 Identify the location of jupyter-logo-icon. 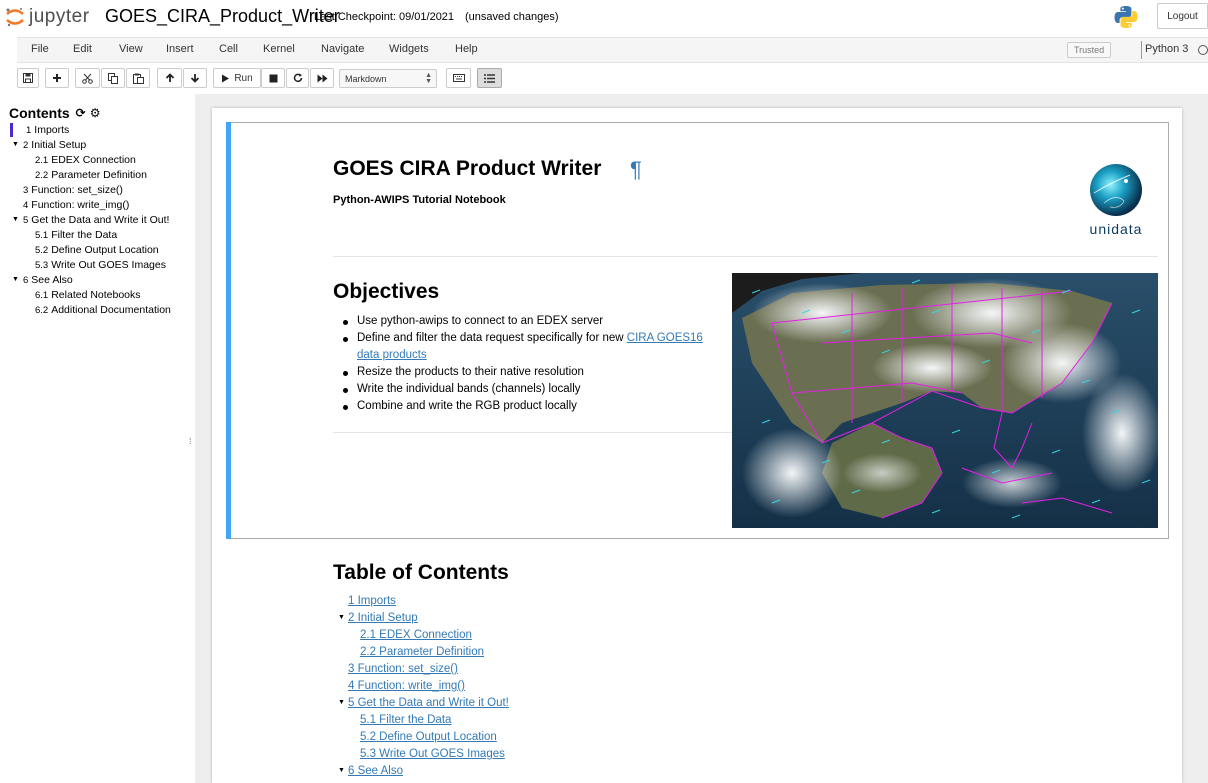
(15, 17).